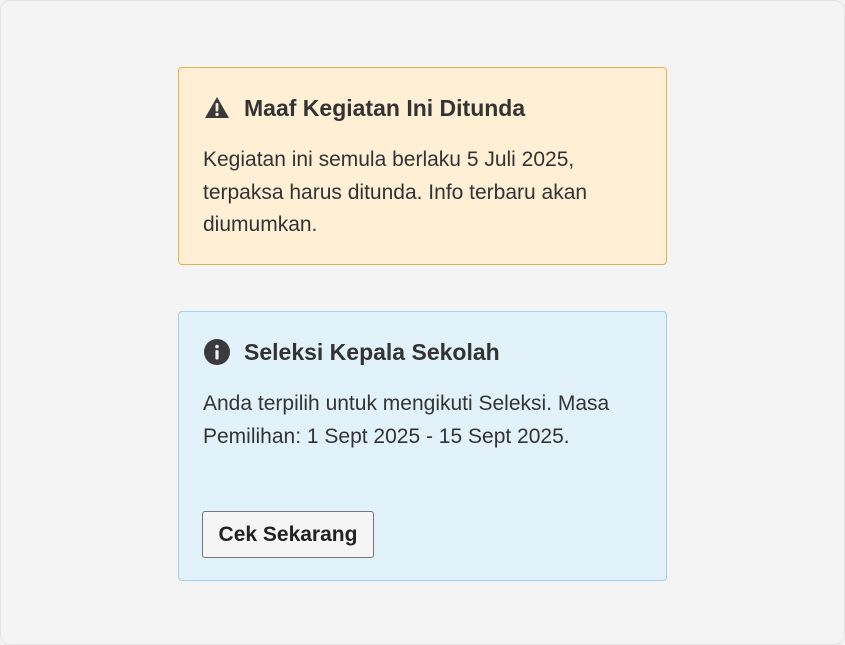  I want to click on warning-alert-header: Maaf Kegiatan Ini Ditunda, so click(364, 108).